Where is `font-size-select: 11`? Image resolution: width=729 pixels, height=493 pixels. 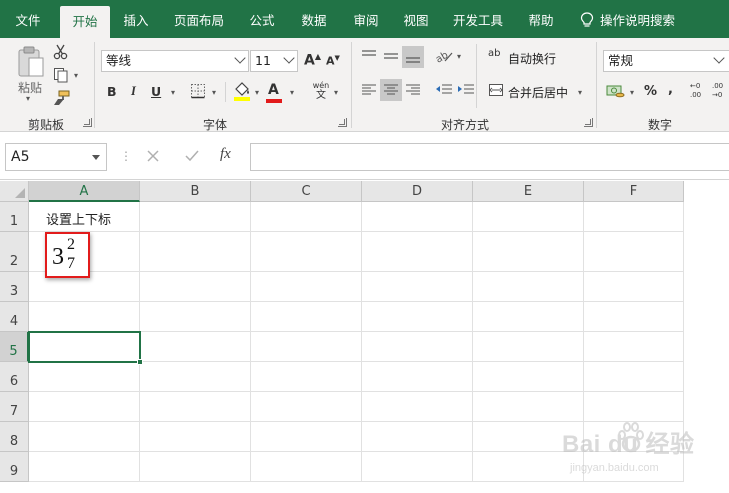
font-size-select: 11 is located at coordinates (274, 61).